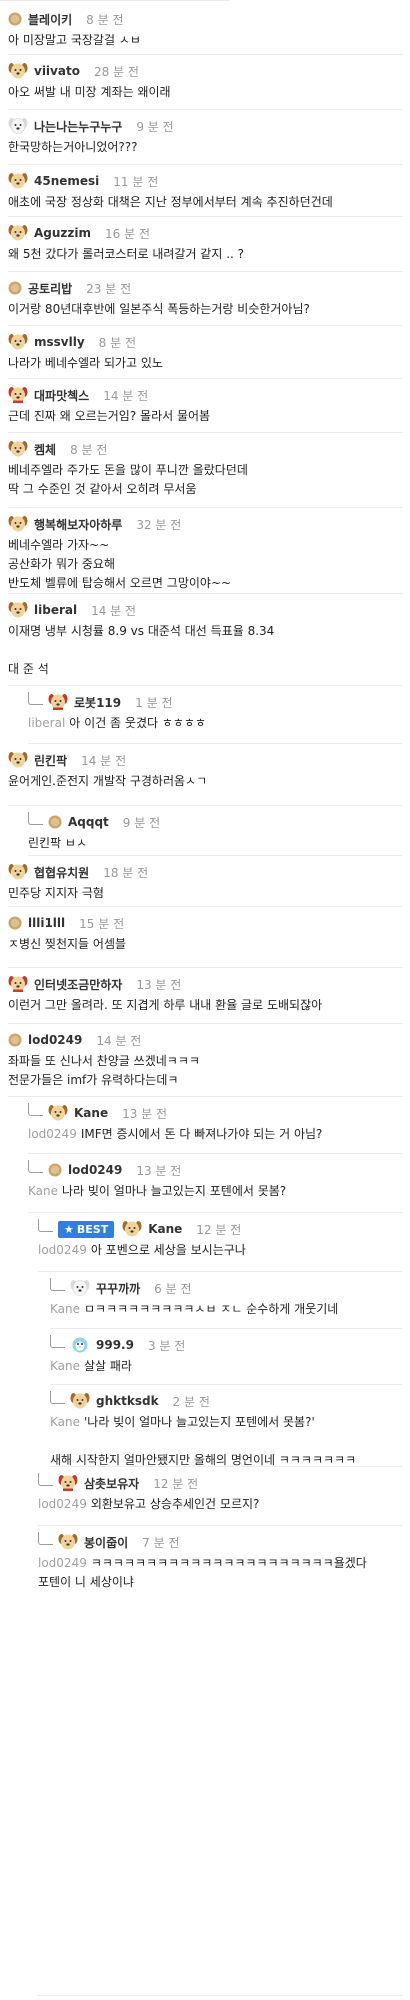 This screenshot has width=410, height=2000. What do you see at coordinates (46, 723) in the screenshot?
I see `comment-mention: liberal` at bounding box center [46, 723].